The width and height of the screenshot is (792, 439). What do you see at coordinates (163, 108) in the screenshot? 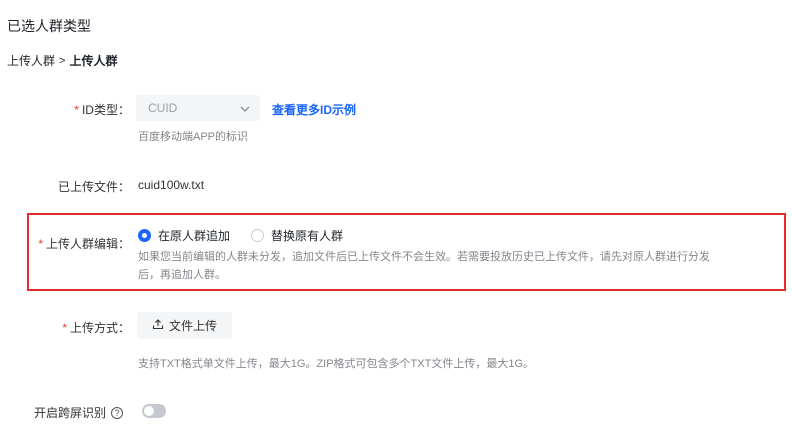
I see `id-type-selected-value: CUID` at bounding box center [163, 108].